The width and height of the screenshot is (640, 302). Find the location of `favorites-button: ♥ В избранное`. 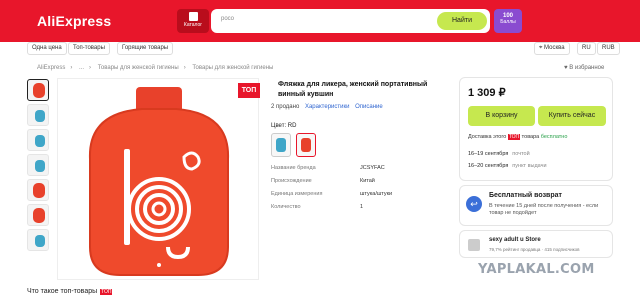

favorites-button: ♥ В избранное is located at coordinates (584, 68).